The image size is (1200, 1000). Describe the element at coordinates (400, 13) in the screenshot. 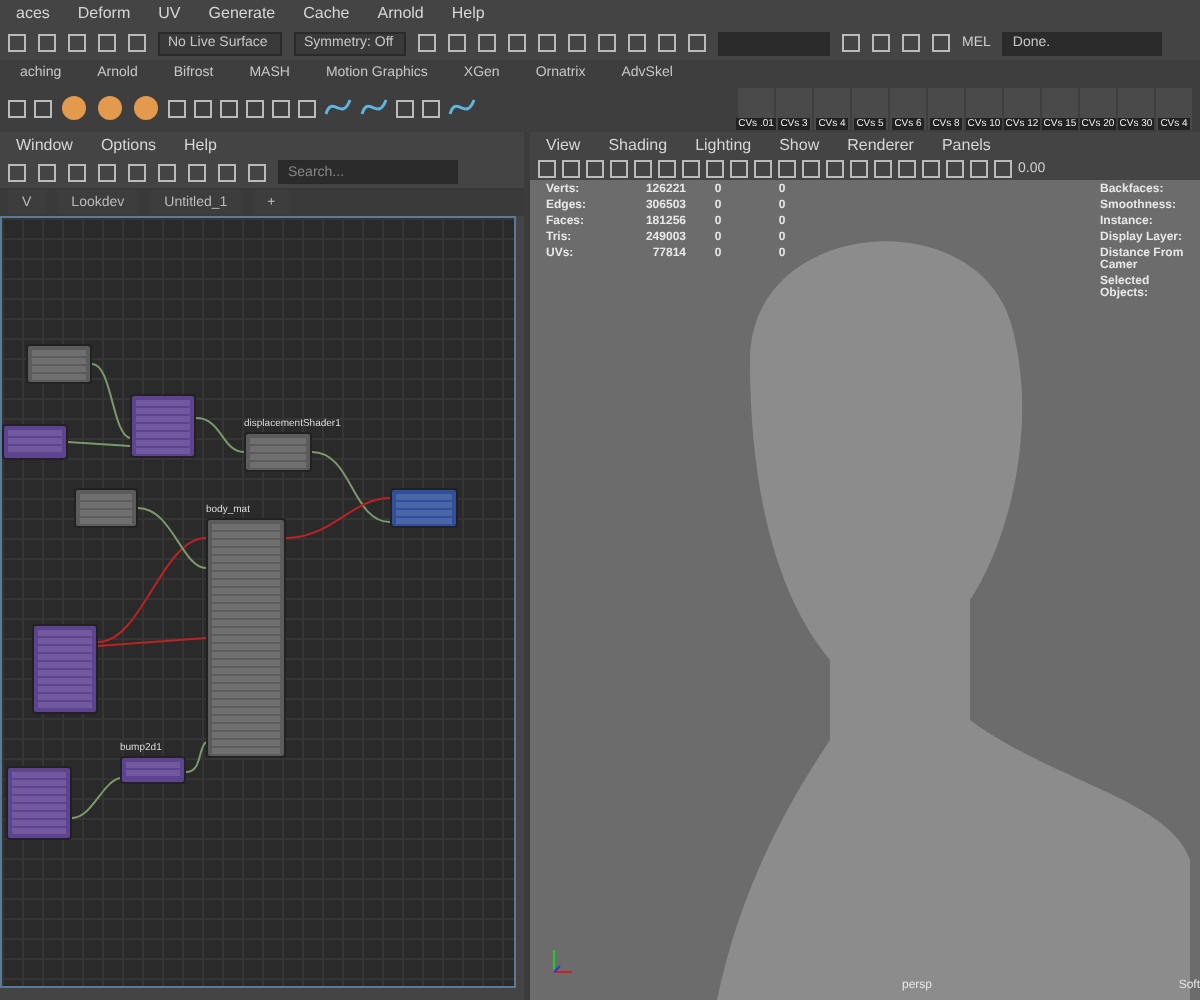

I see `menu-item: Arnold` at that location.